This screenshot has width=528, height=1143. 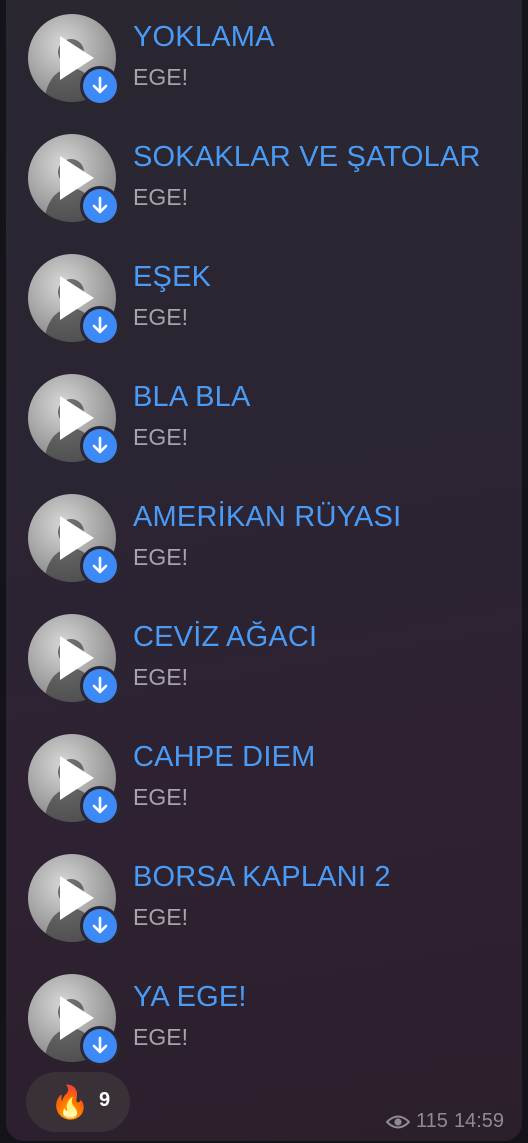 I want to click on message-meta: 115 14:59, so click(x=445, y=1121).